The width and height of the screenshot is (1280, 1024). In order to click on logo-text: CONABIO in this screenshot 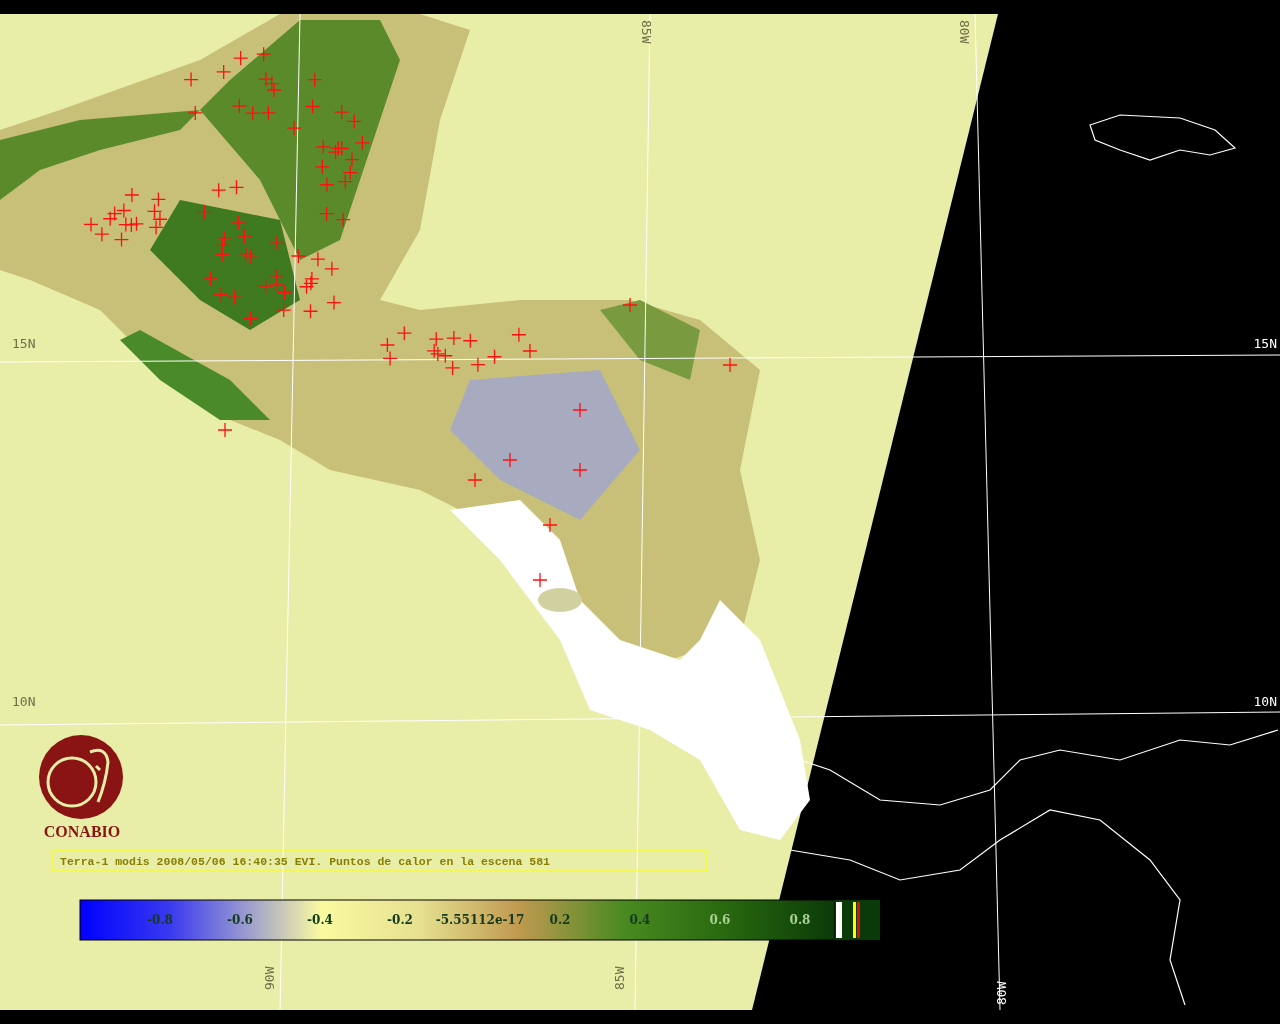, I will do `click(82, 831)`.